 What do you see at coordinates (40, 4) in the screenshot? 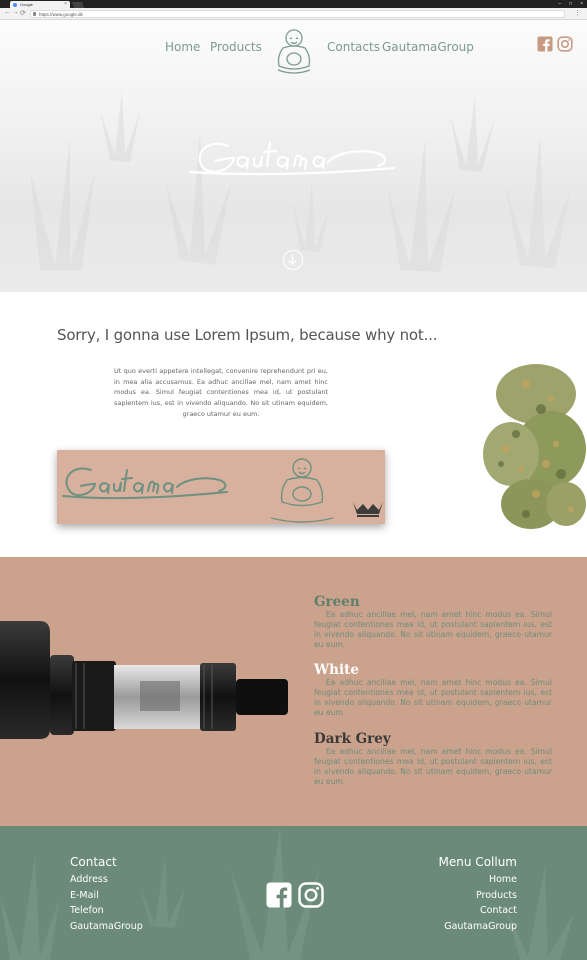
I see `browser-tab: Google ×` at bounding box center [40, 4].